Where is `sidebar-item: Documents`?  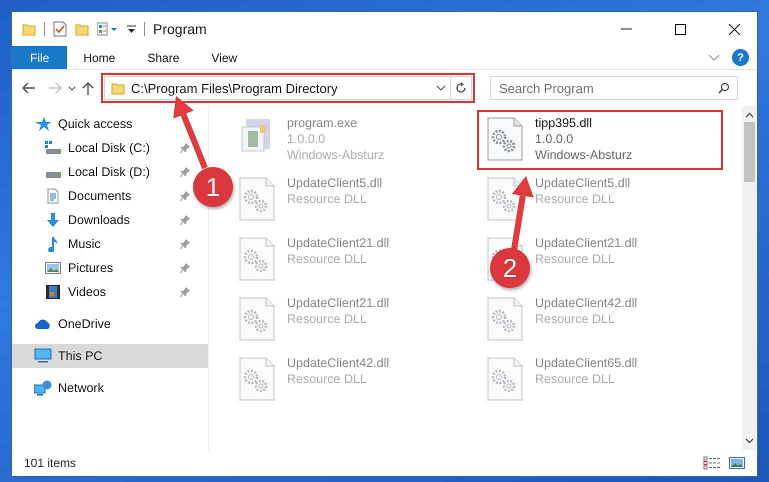
sidebar-item: Documents is located at coordinates (88, 196).